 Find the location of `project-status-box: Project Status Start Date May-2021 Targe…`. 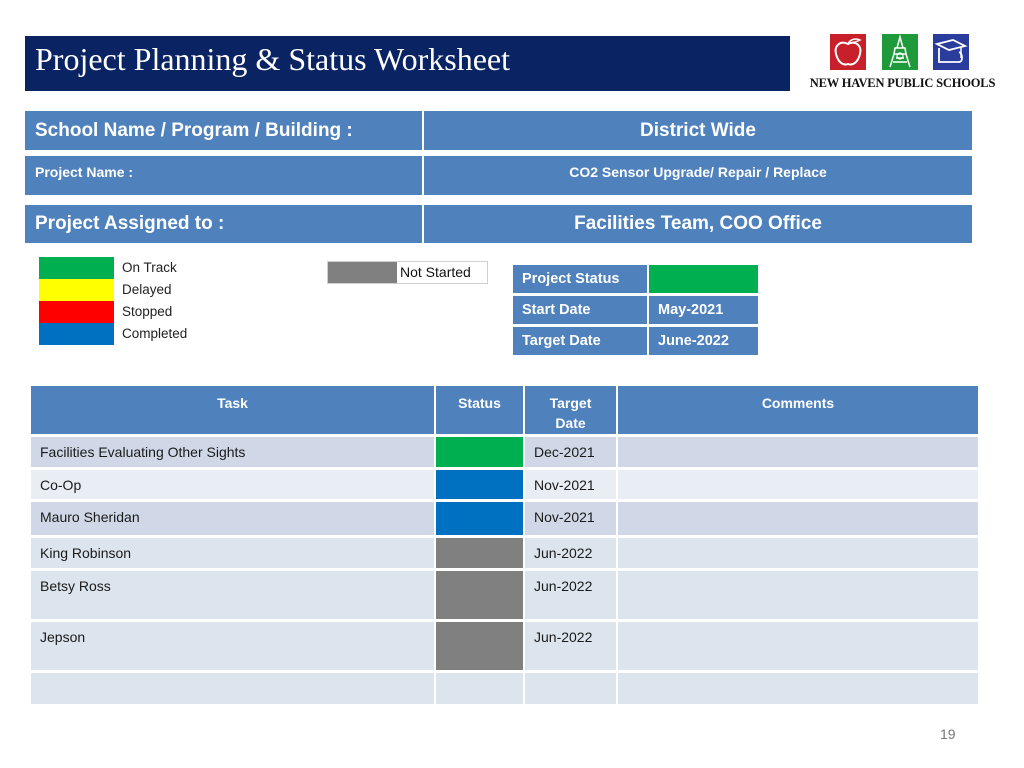

project-status-box: Project Status Start Date May-2021 Targe… is located at coordinates (635, 311).